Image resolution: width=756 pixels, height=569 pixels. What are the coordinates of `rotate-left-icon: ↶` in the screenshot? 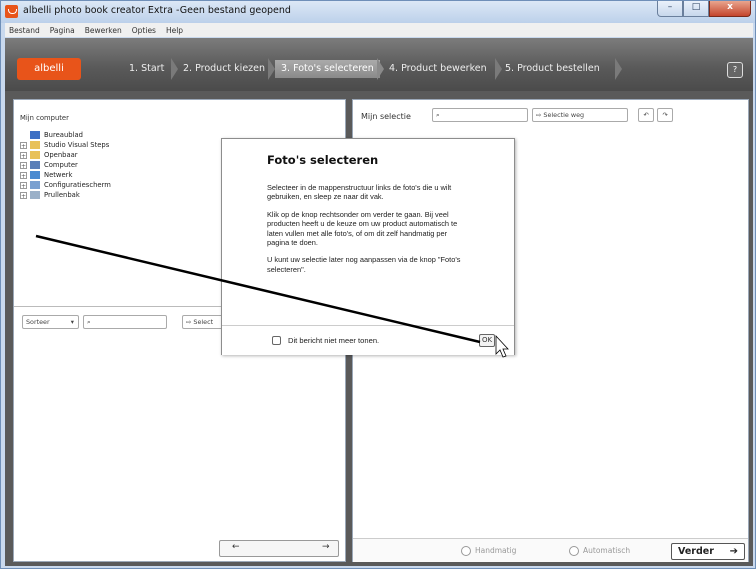 It's located at (646, 115).